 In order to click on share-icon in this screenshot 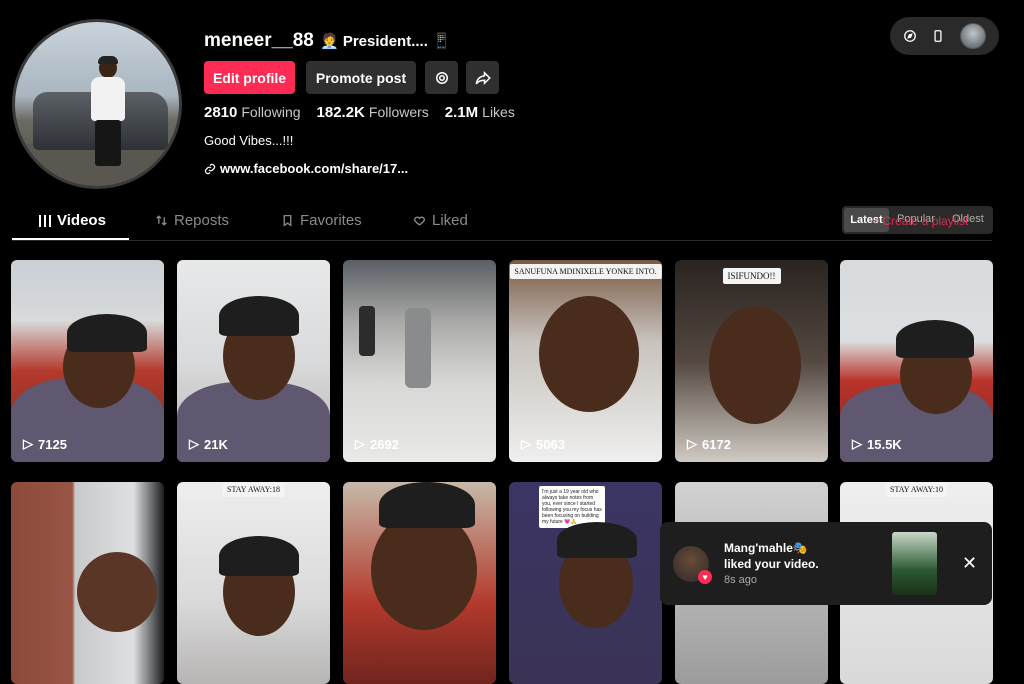, I will do `click(483, 77)`.